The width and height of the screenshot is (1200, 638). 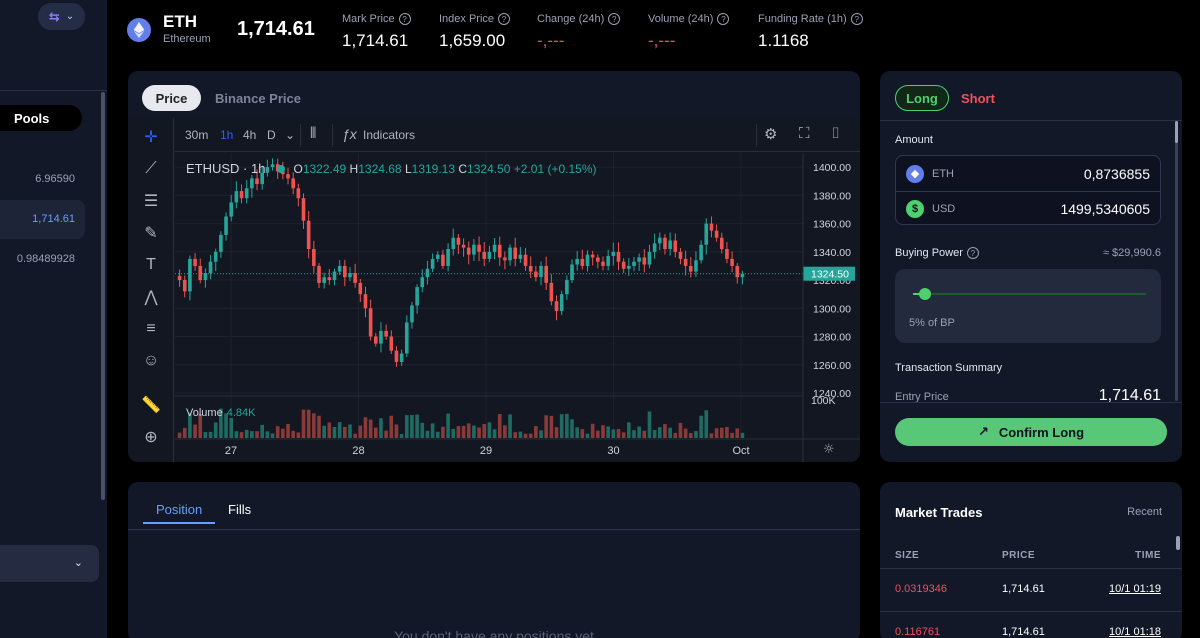 What do you see at coordinates (494, 633) in the screenshot?
I see `empty-positions-text: You don't have any positions yet` at bounding box center [494, 633].